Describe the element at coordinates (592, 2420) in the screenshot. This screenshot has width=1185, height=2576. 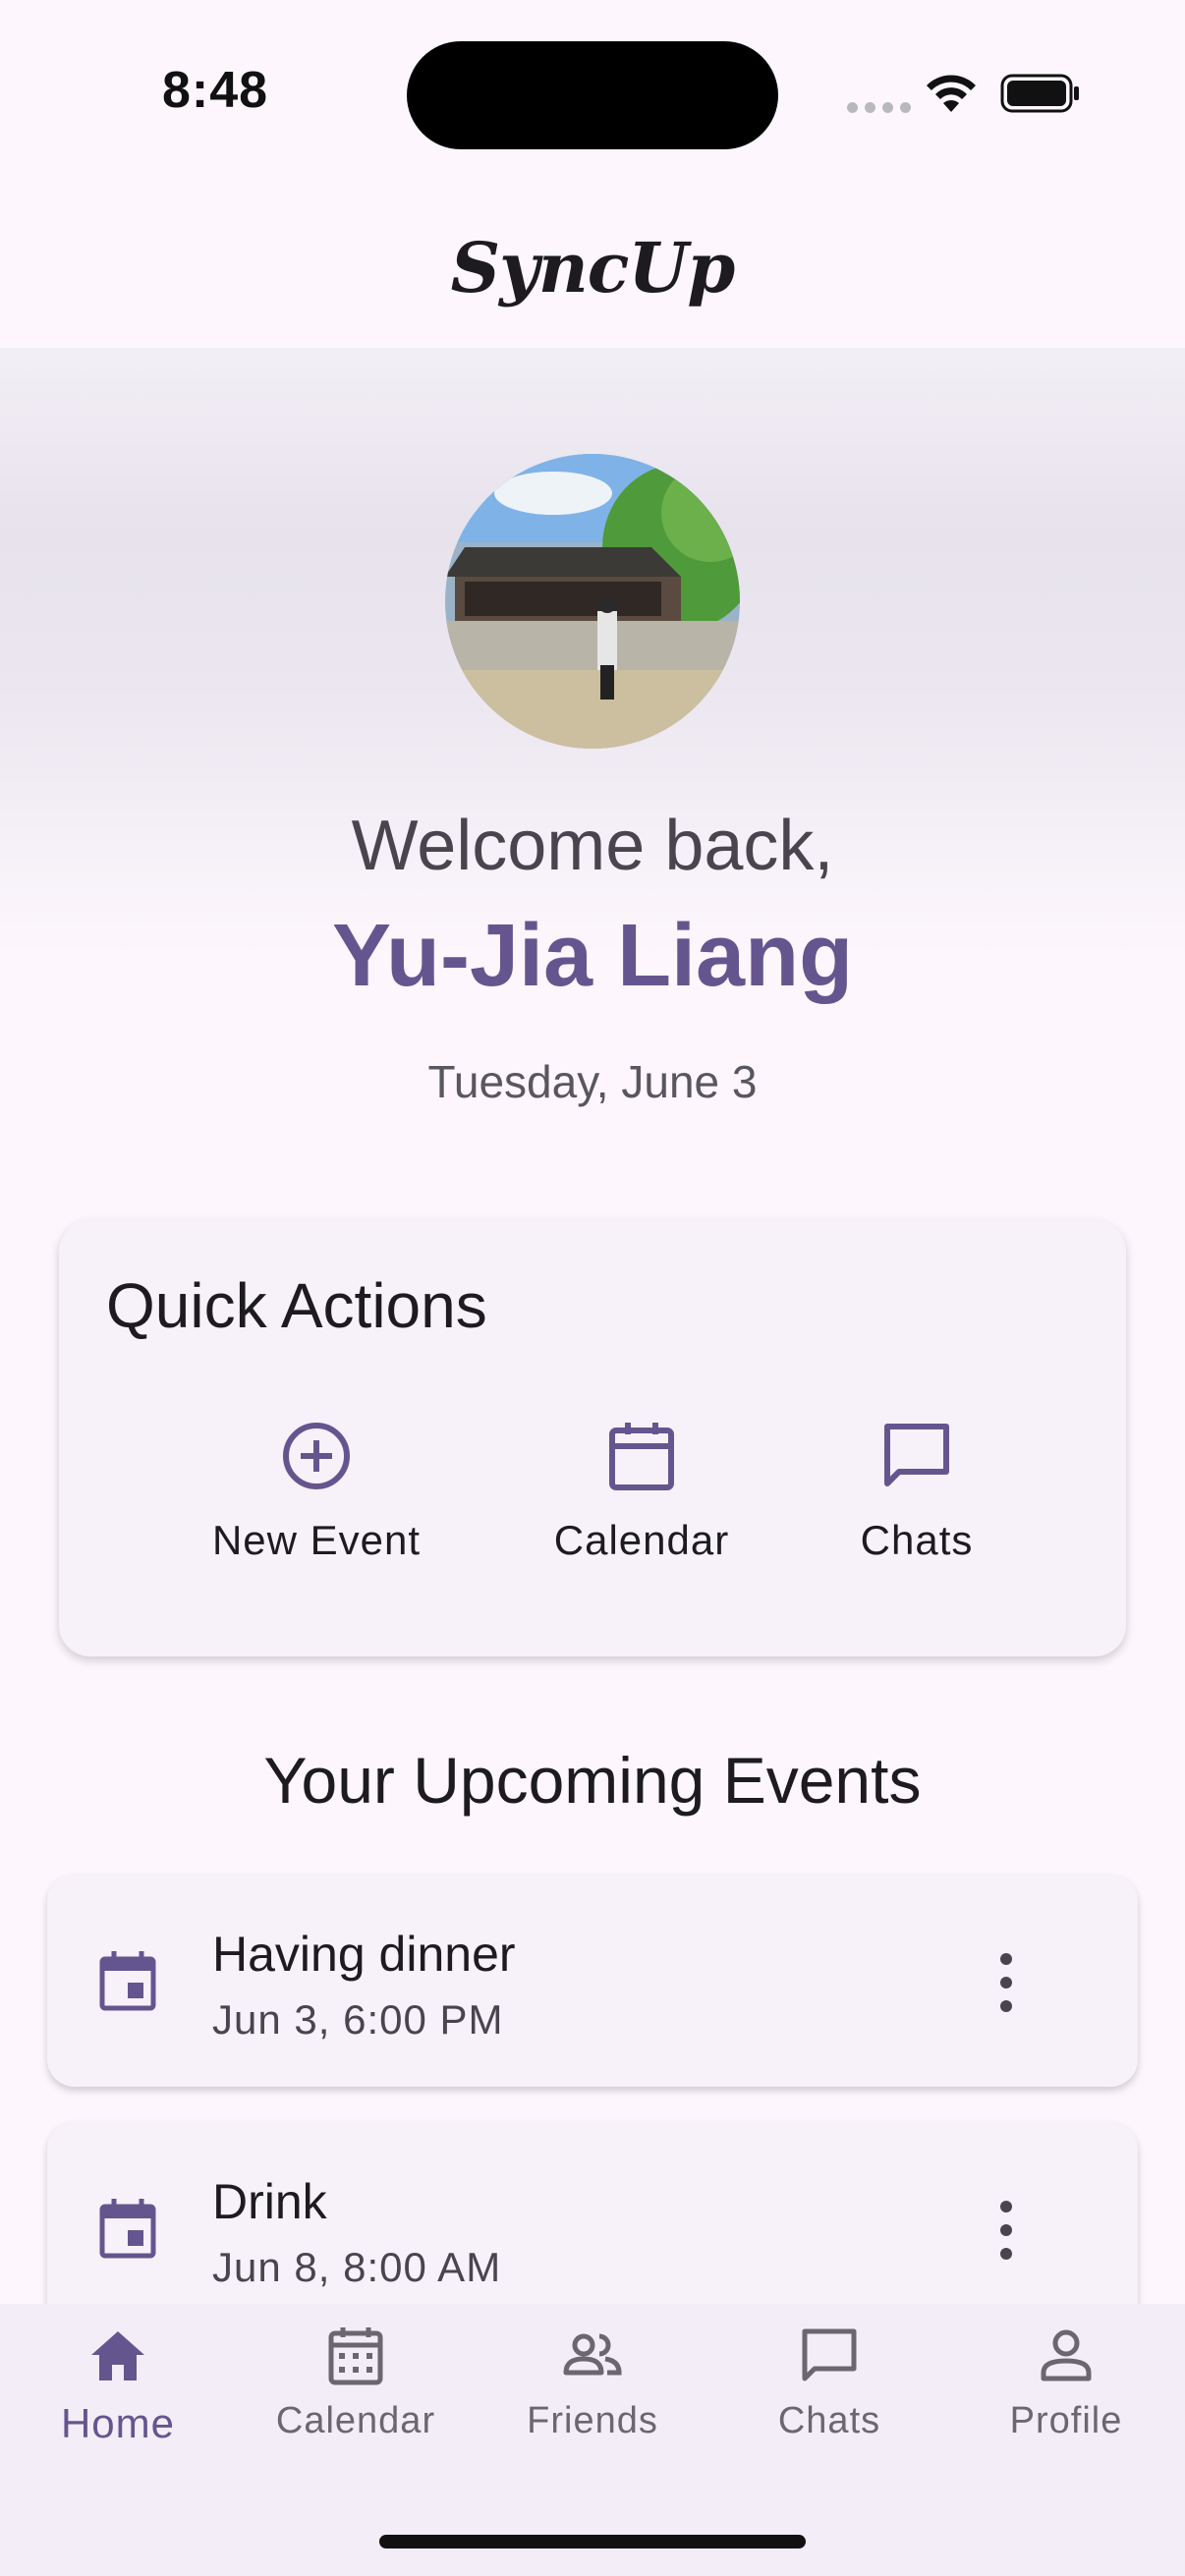
I see `nav-friends-label: Friends` at that location.